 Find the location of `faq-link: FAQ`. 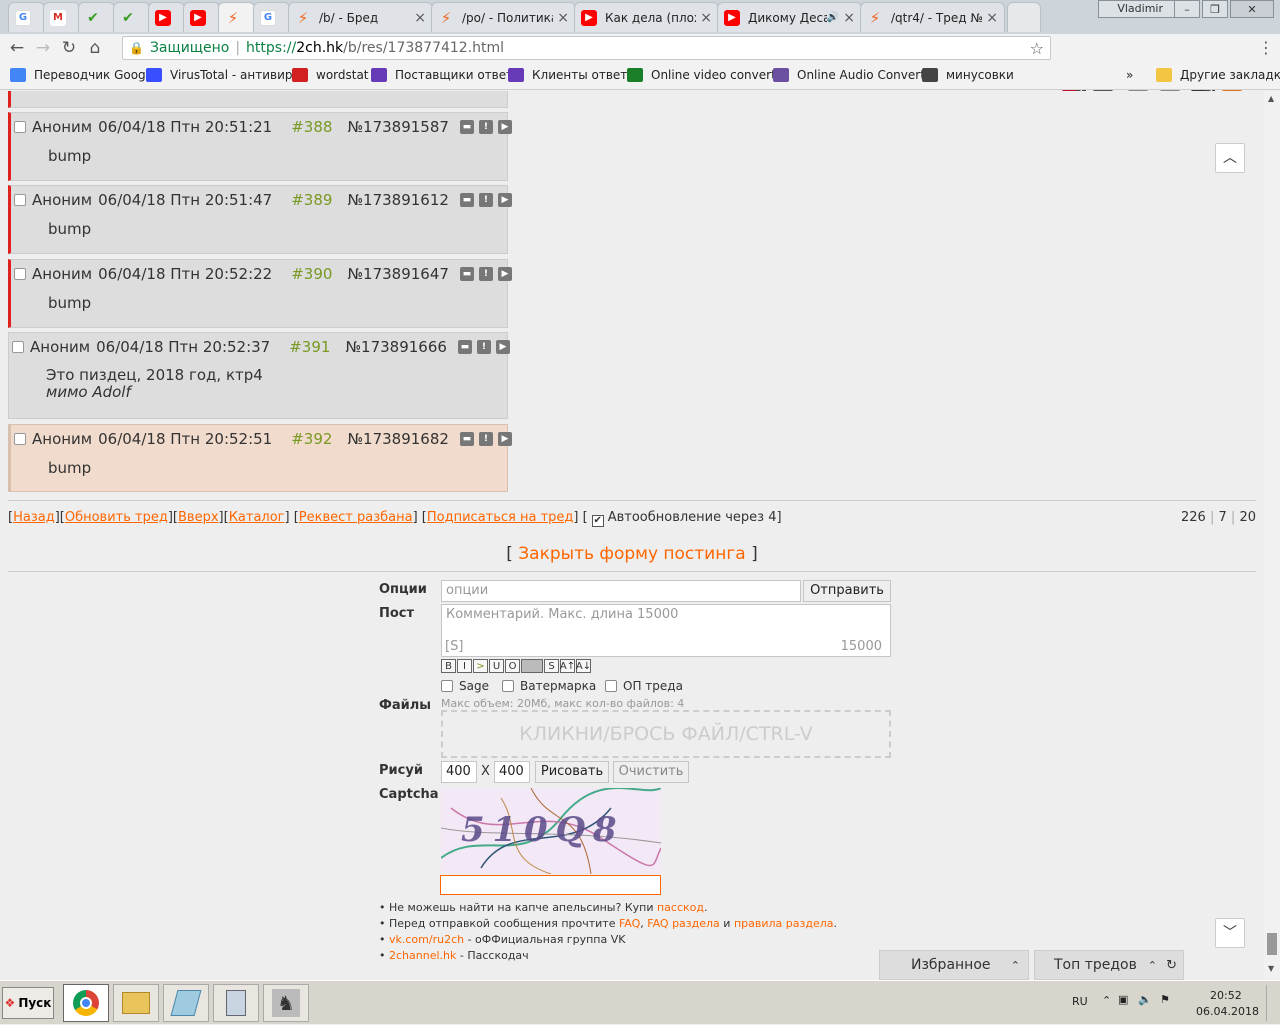

faq-link: FAQ is located at coordinates (629, 923).